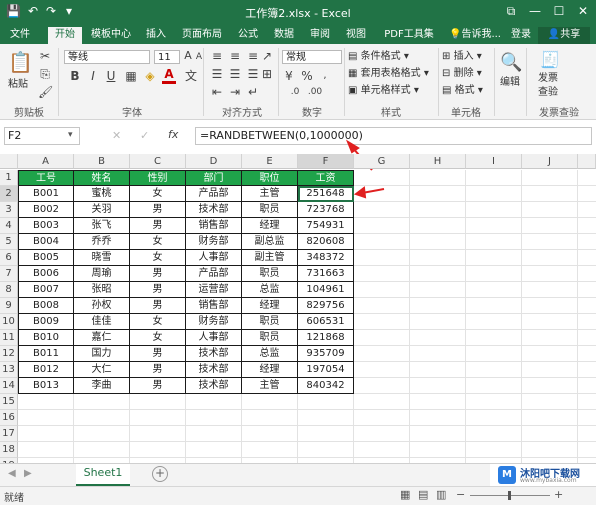 Image resolution: width=596 pixels, height=505 pixels. I want to click on table-cell: B004, so click(46, 242).